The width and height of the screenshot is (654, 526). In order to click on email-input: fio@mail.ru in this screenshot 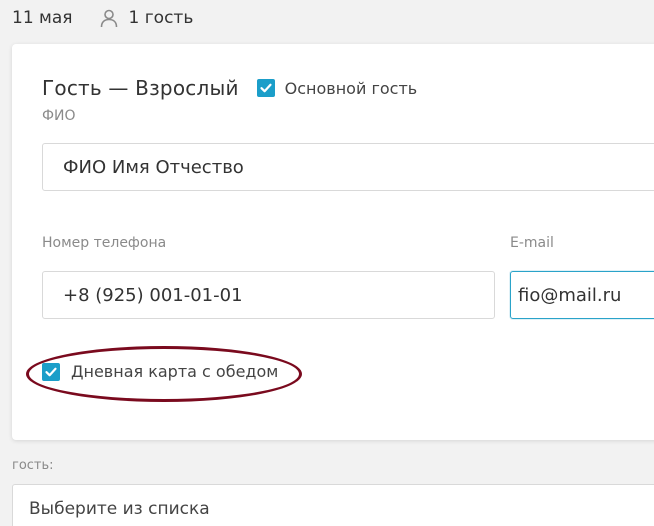, I will do `click(582, 295)`.